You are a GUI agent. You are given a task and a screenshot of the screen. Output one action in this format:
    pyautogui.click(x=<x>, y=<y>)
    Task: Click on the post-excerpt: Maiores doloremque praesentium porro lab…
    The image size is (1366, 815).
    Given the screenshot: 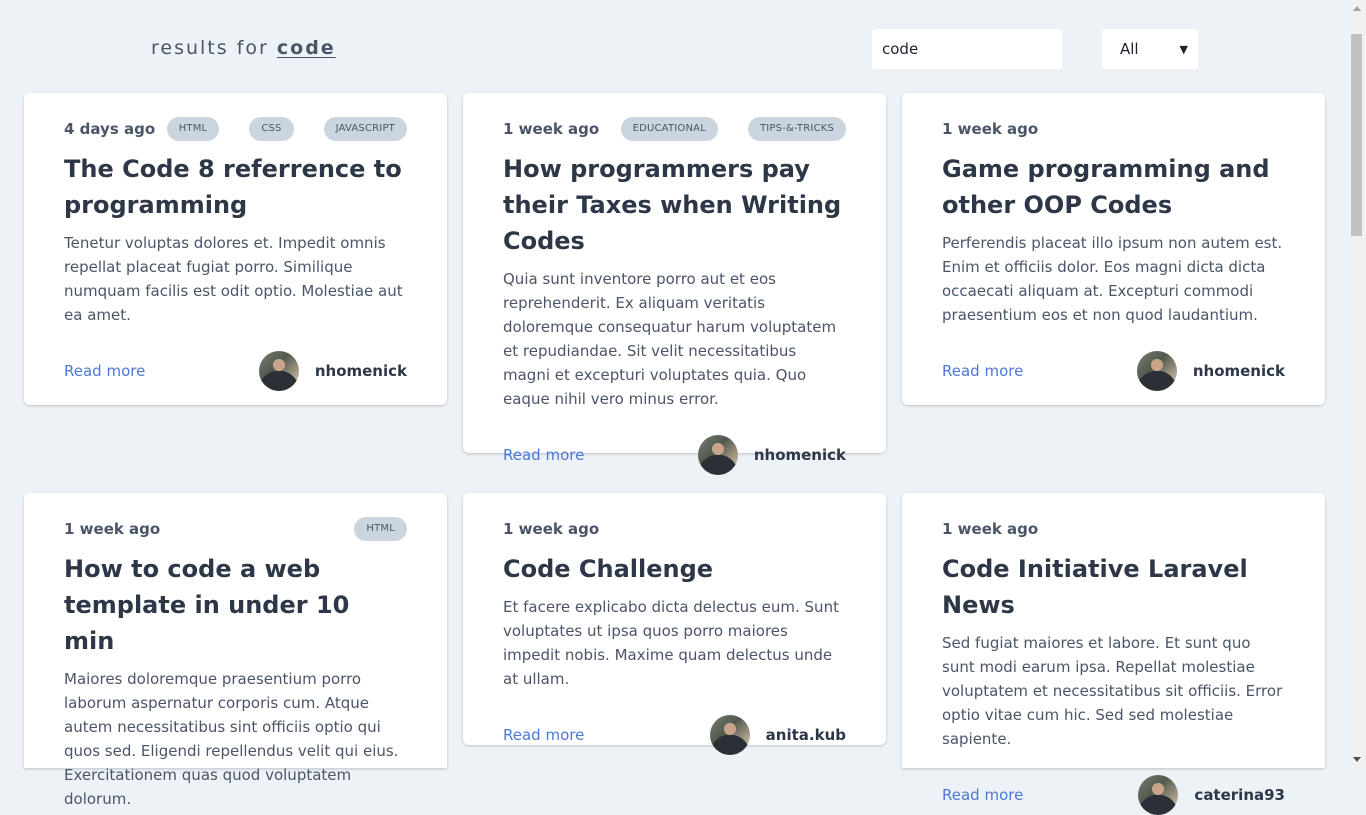 What is the action you would take?
    pyautogui.click(x=231, y=739)
    